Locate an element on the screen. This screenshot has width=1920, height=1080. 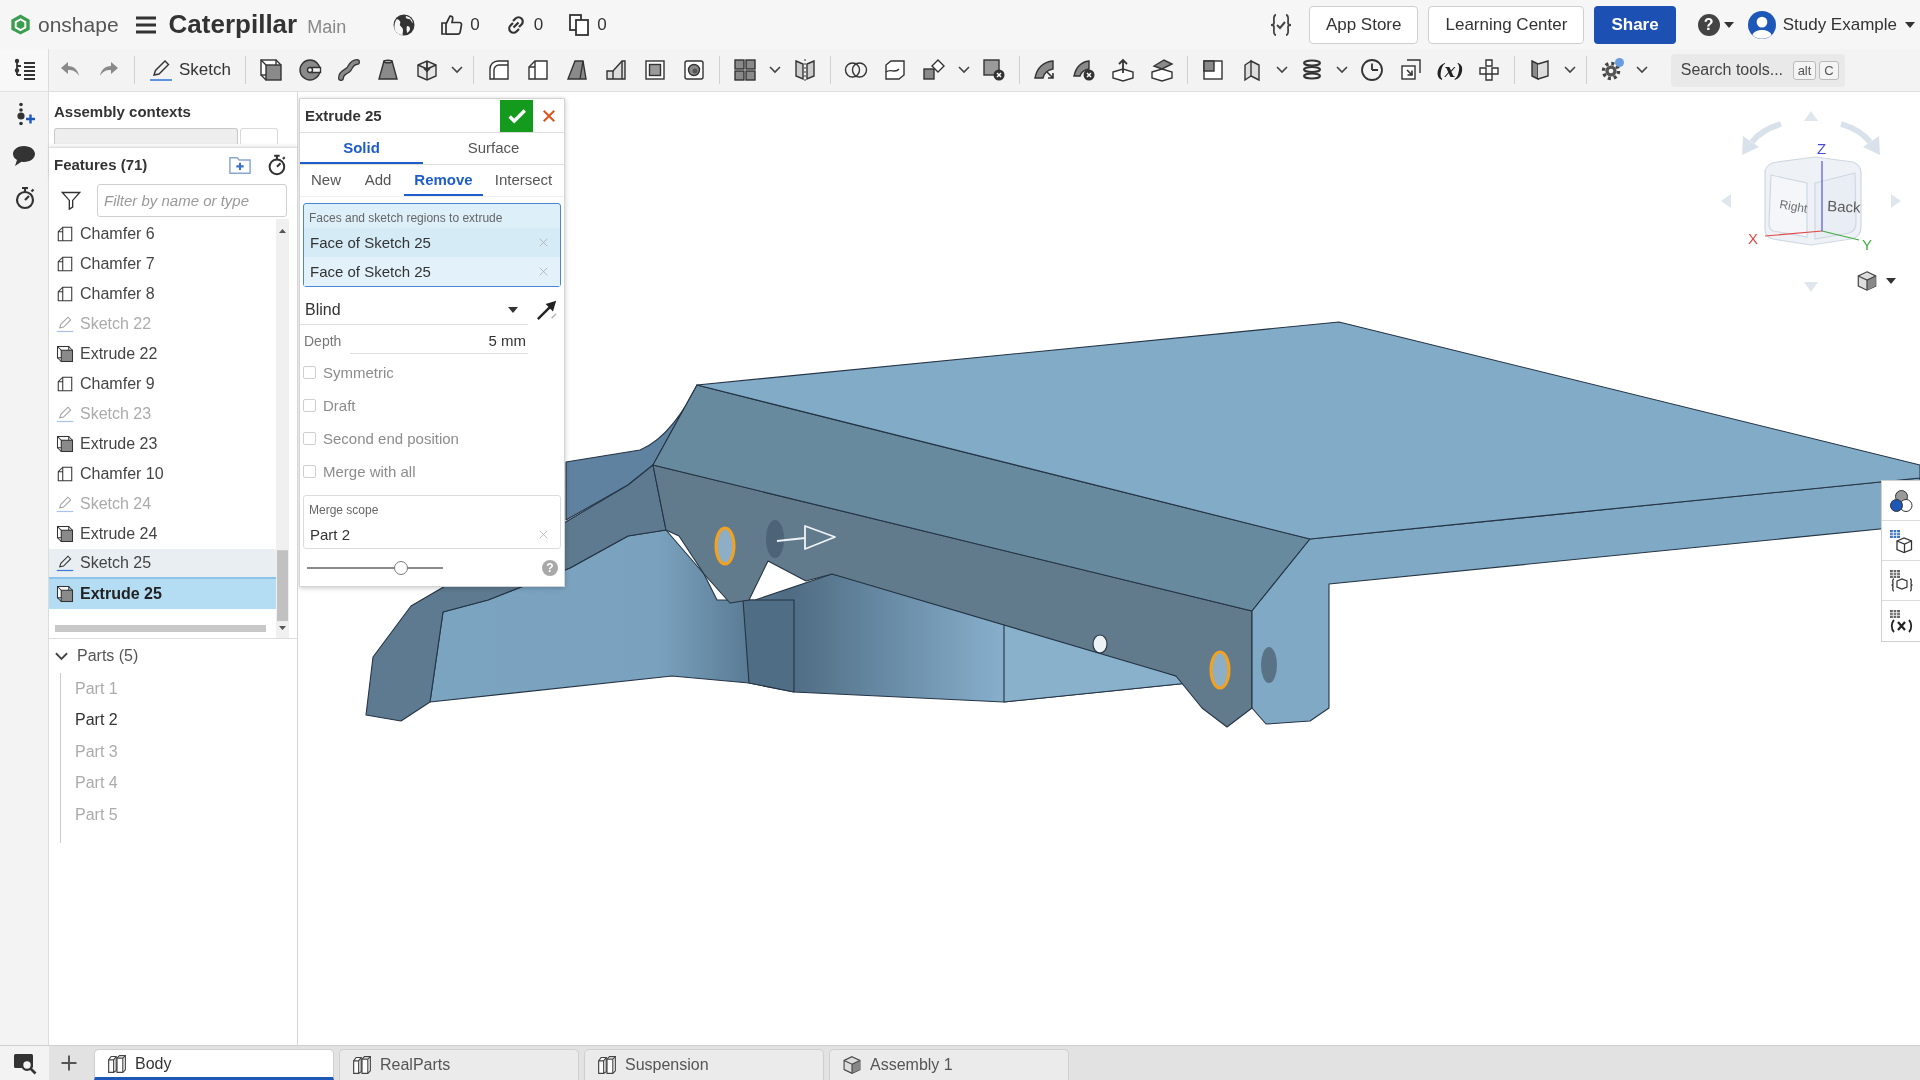
user-menu: Study Example is located at coordinates (1831, 24).